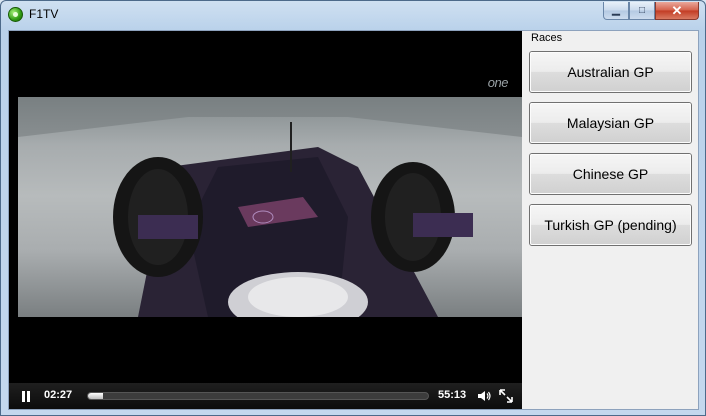 The image size is (706, 416). Describe the element at coordinates (353, 15) in the screenshot. I see `title-bar: F1TV ▁ □ ✕` at that location.